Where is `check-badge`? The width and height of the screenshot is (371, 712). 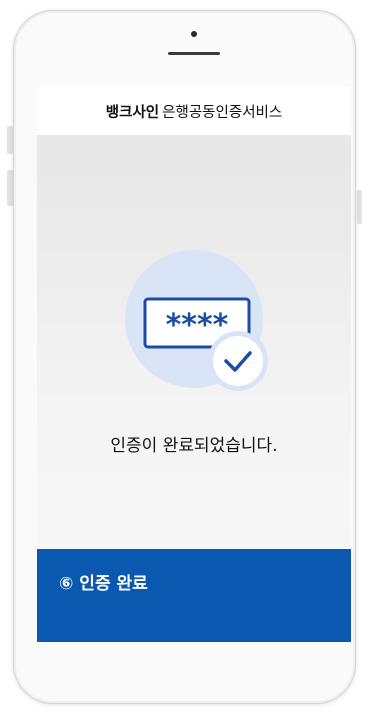 check-badge is located at coordinates (238, 361).